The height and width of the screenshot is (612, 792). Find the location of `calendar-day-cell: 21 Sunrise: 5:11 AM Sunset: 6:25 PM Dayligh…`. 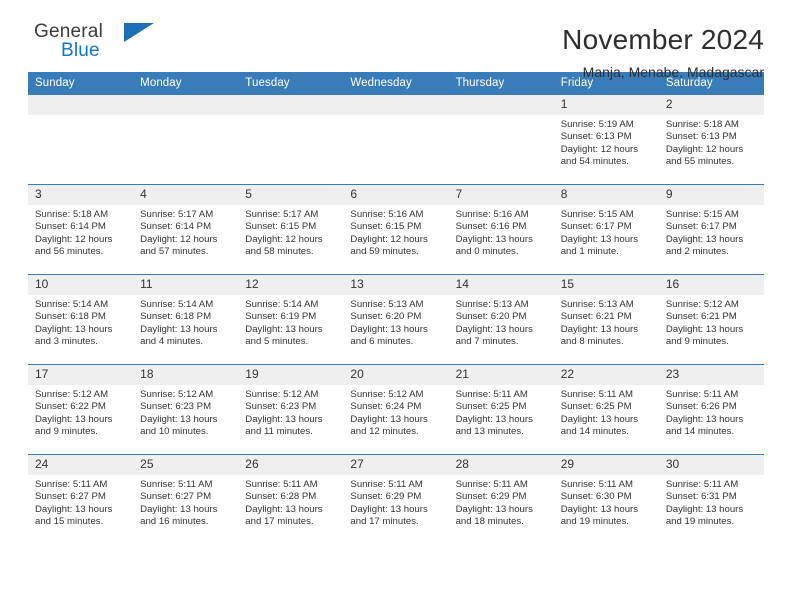

calendar-day-cell: 21 Sunrise: 5:11 AM Sunset: 6:25 PM Dayligh… is located at coordinates (501, 409).